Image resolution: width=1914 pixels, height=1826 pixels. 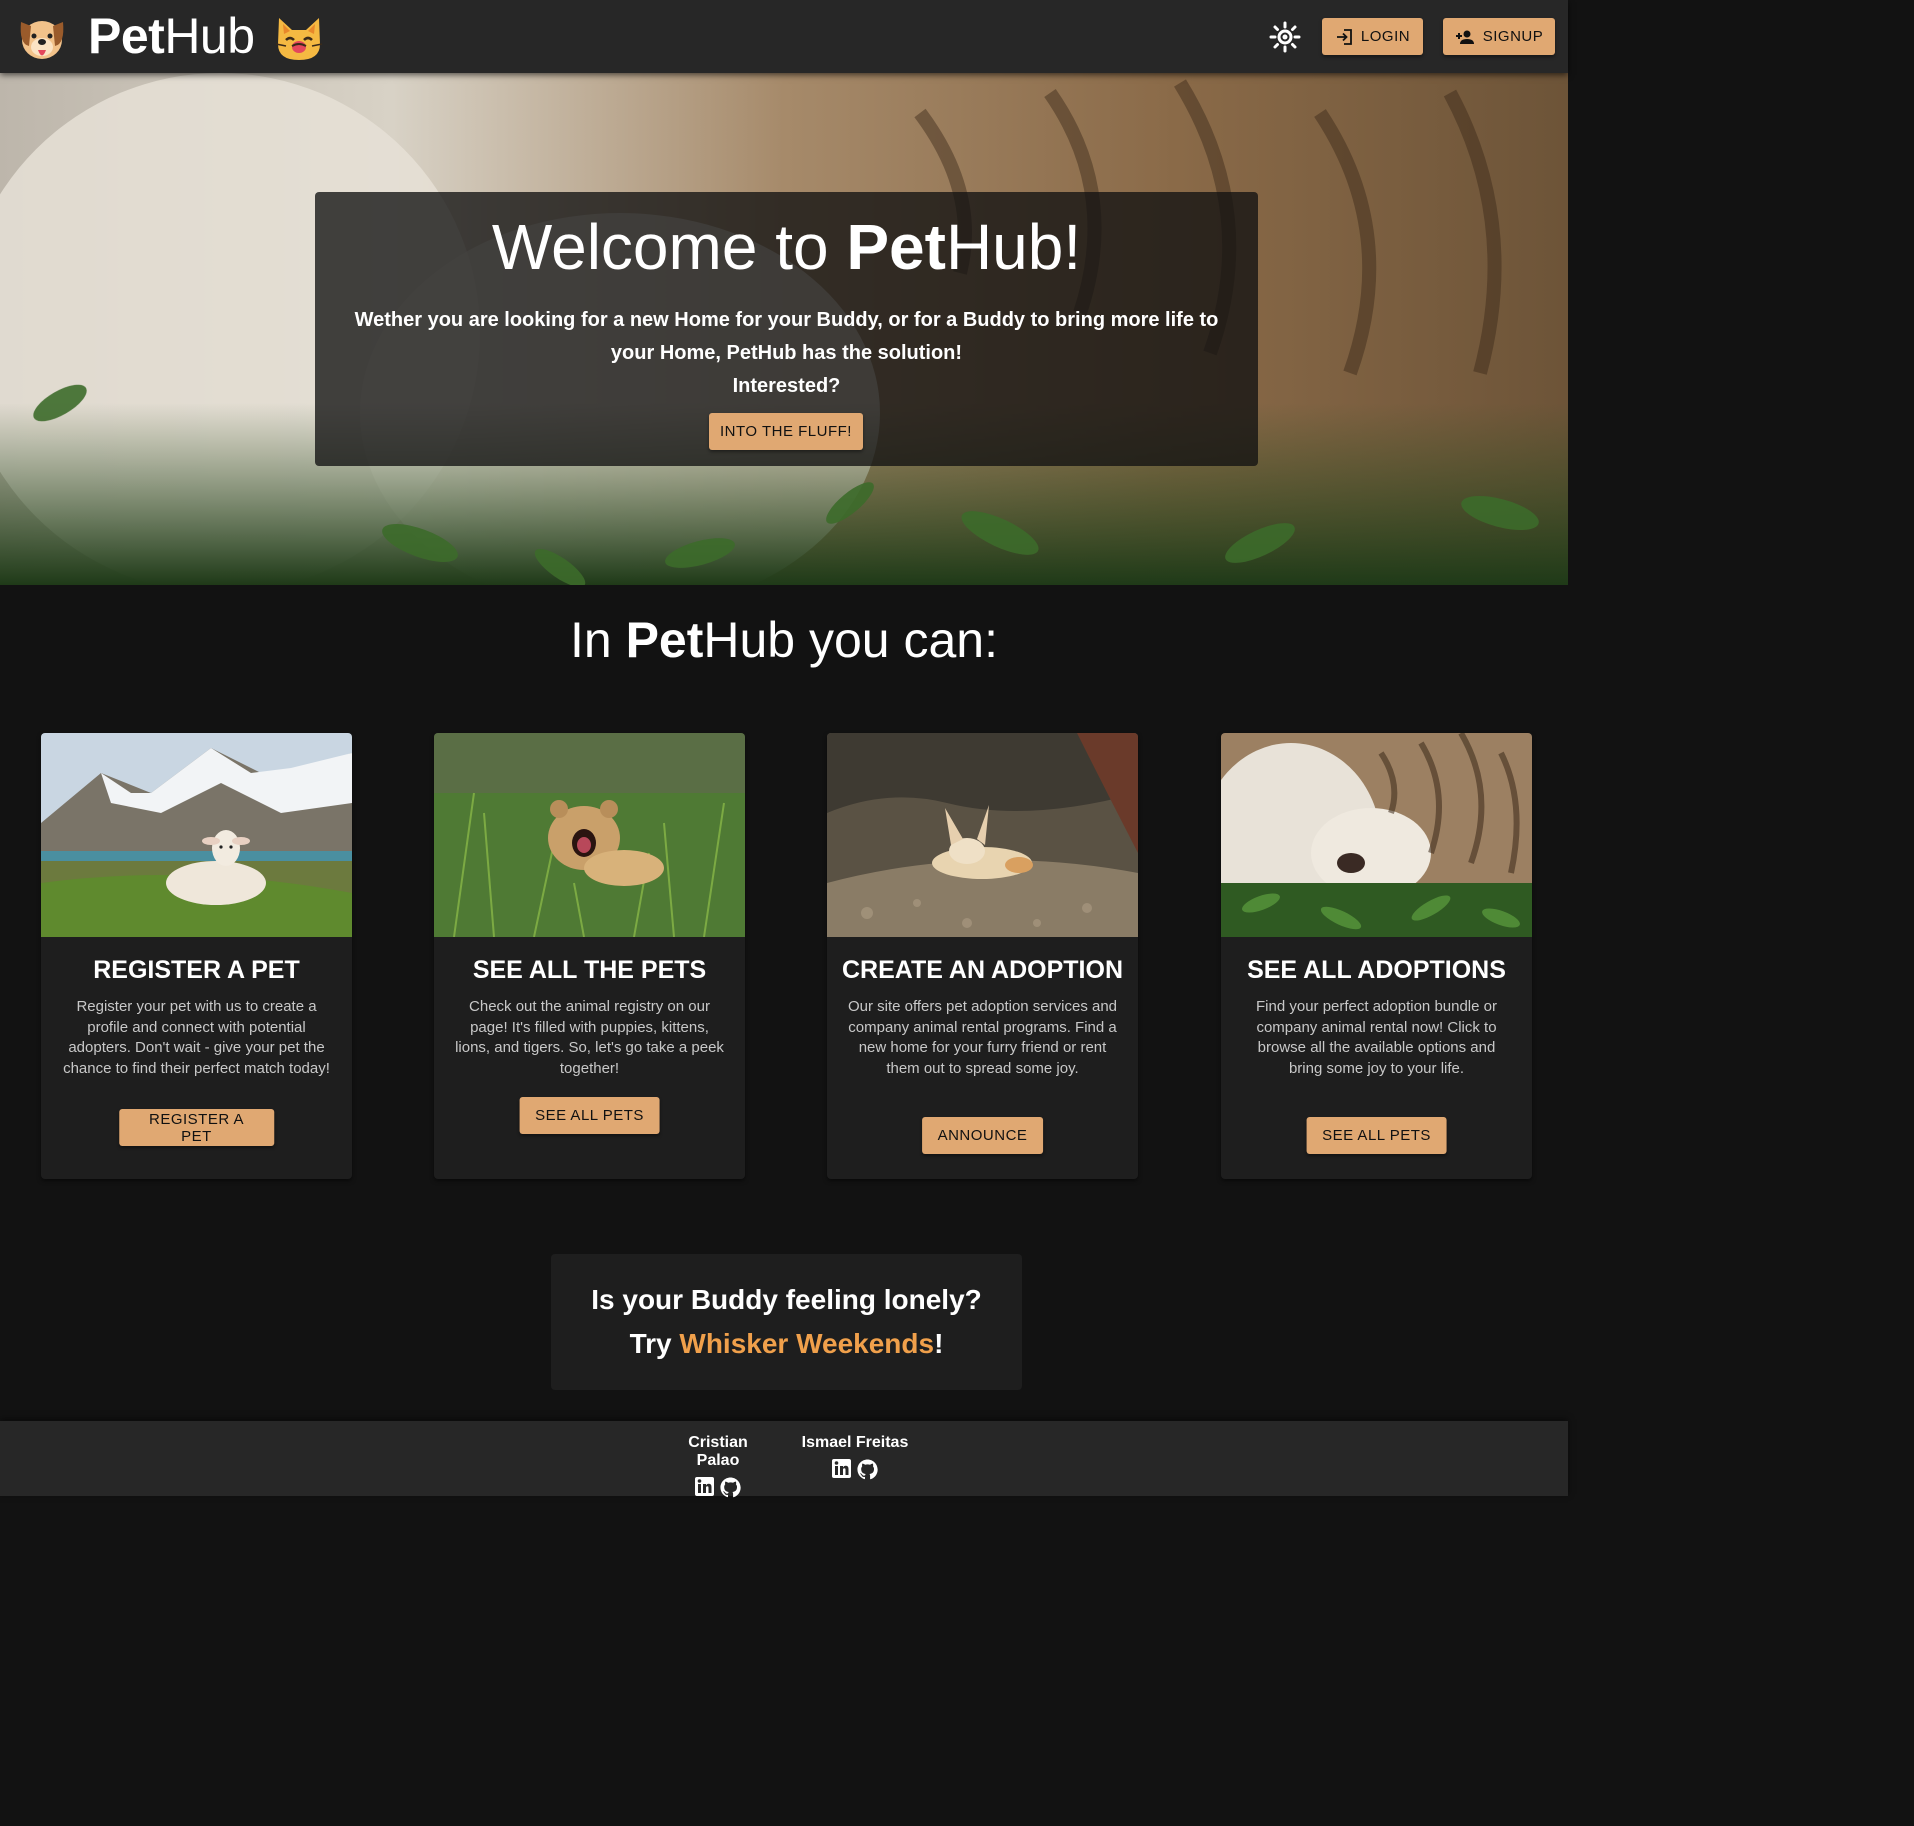 I want to click on lamb-mountain-image, so click(x=196, y=835).